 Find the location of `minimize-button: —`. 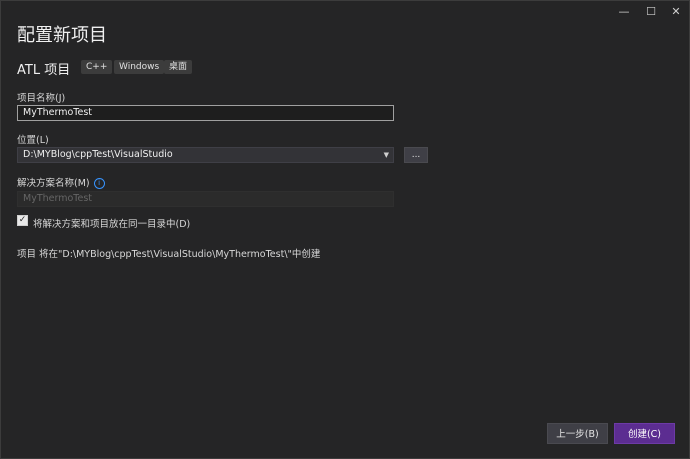

minimize-button: — is located at coordinates (624, 12).